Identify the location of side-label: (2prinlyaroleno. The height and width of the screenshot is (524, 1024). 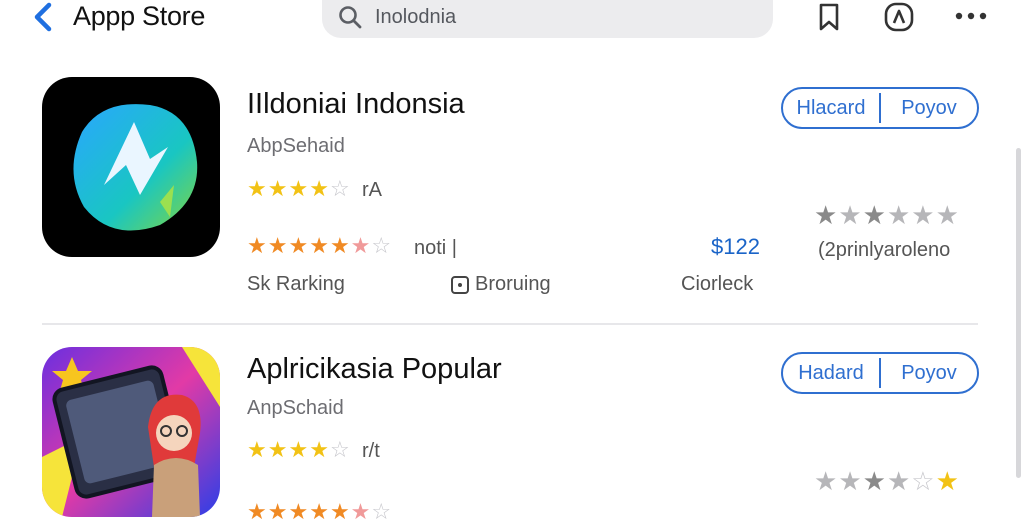
(884, 250).